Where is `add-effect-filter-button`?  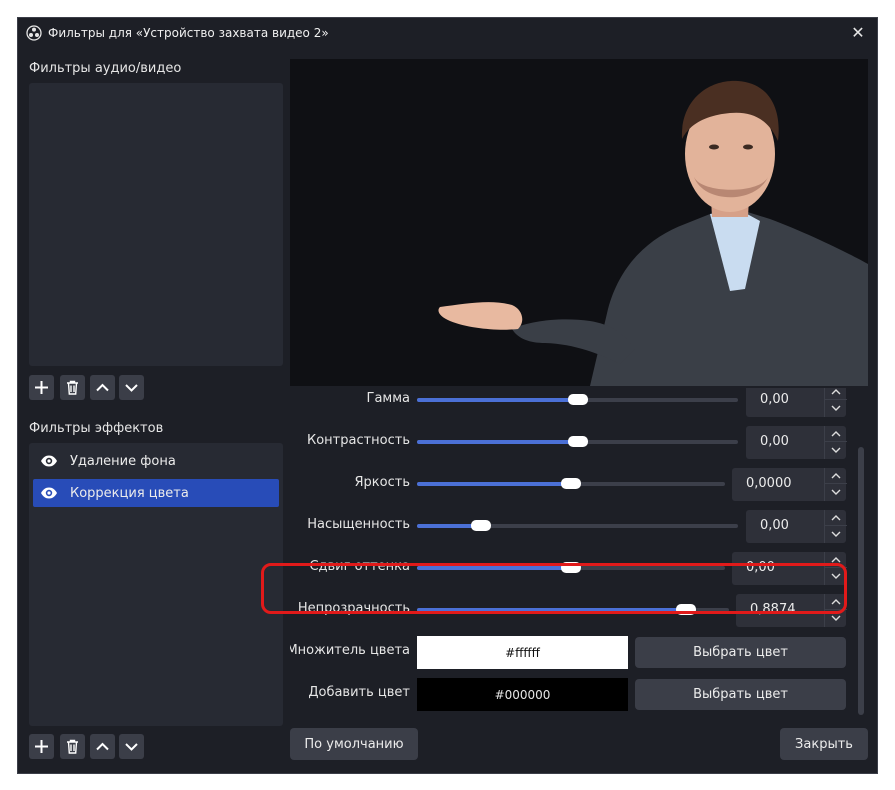 add-effect-filter-button is located at coordinates (41, 746).